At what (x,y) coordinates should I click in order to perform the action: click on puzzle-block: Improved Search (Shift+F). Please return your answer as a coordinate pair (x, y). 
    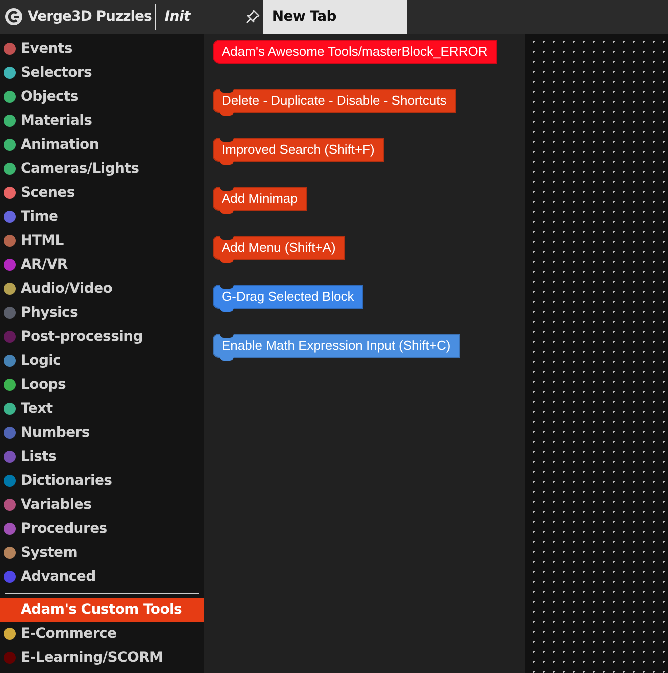
    Looking at the image, I should click on (298, 150).